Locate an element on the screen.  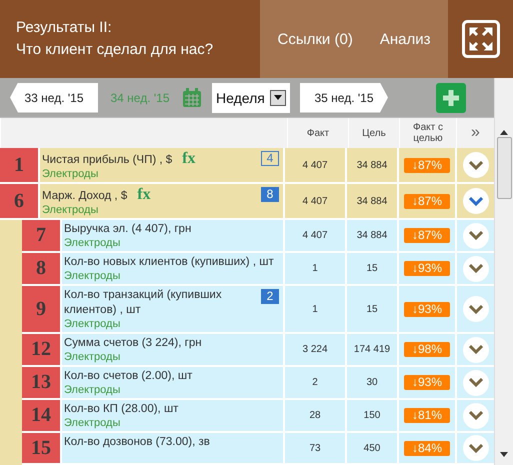
count-badge: 8 is located at coordinates (270, 194).